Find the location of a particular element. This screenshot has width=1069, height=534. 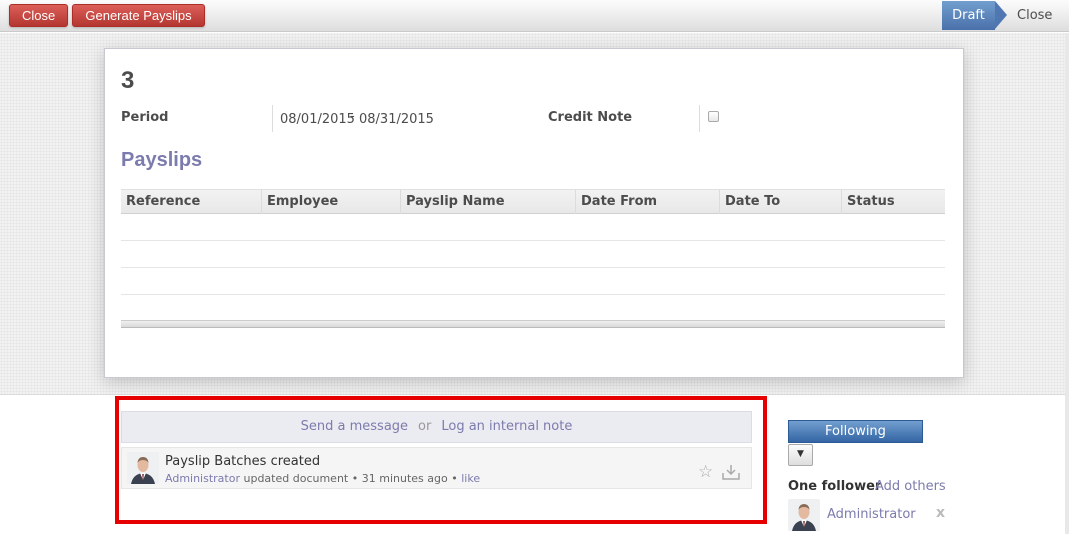

generate-payslips-button: Generate Payslips is located at coordinates (138, 15).